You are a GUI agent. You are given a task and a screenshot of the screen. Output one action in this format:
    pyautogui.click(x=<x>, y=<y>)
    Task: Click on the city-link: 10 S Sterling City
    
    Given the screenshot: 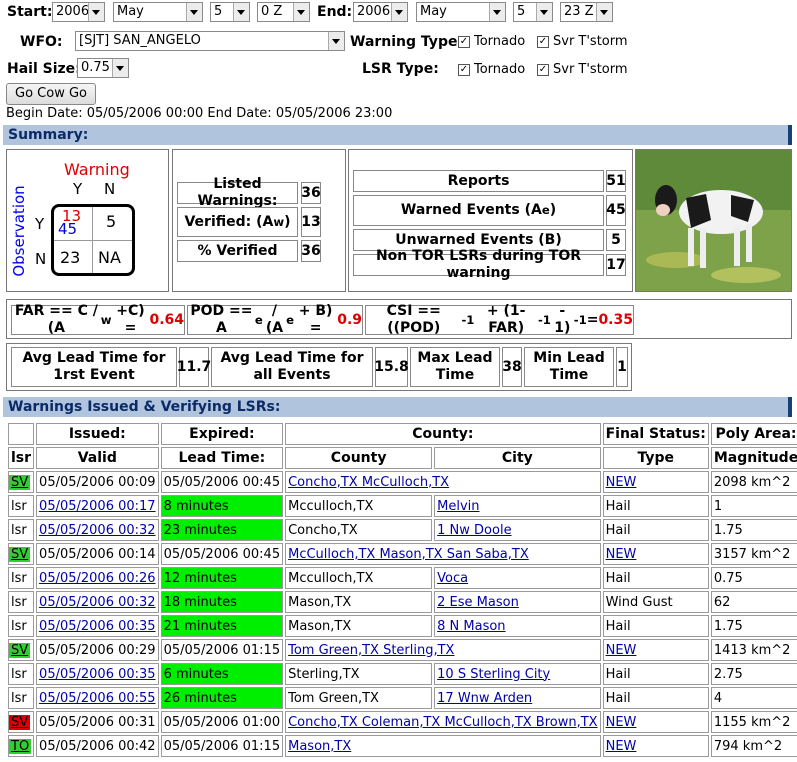 What is the action you would take?
    pyautogui.click(x=493, y=674)
    